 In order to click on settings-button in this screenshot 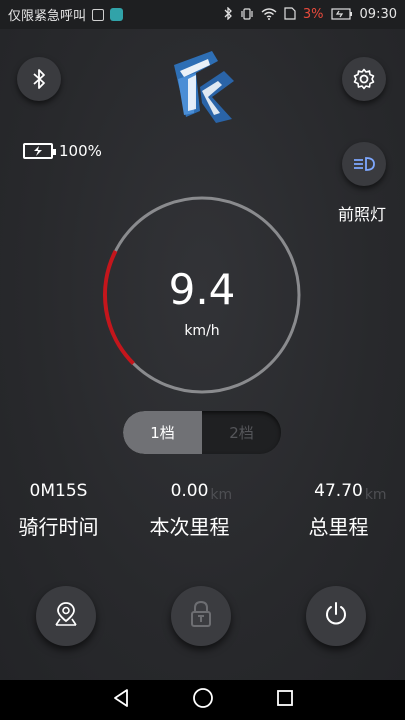, I will do `click(364, 79)`.